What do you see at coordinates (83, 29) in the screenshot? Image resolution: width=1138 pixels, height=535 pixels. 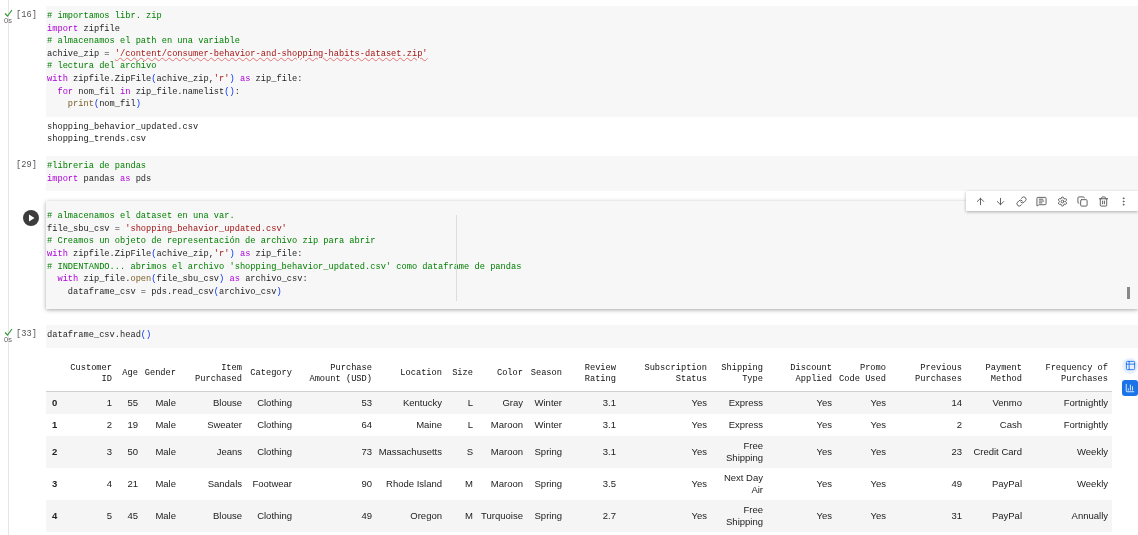 I see `code-line: import zipfile` at bounding box center [83, 29].